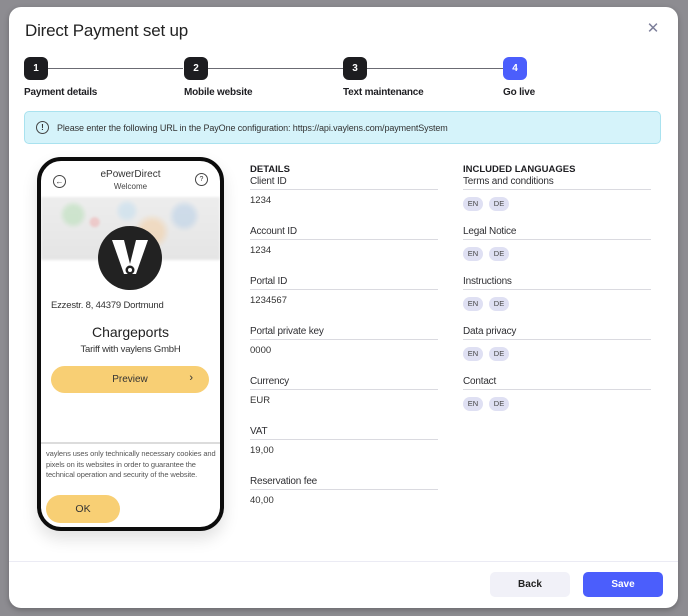 This screenshot has height=616, width=688. I want to click on close-icon: ✕, so click(653, 28).